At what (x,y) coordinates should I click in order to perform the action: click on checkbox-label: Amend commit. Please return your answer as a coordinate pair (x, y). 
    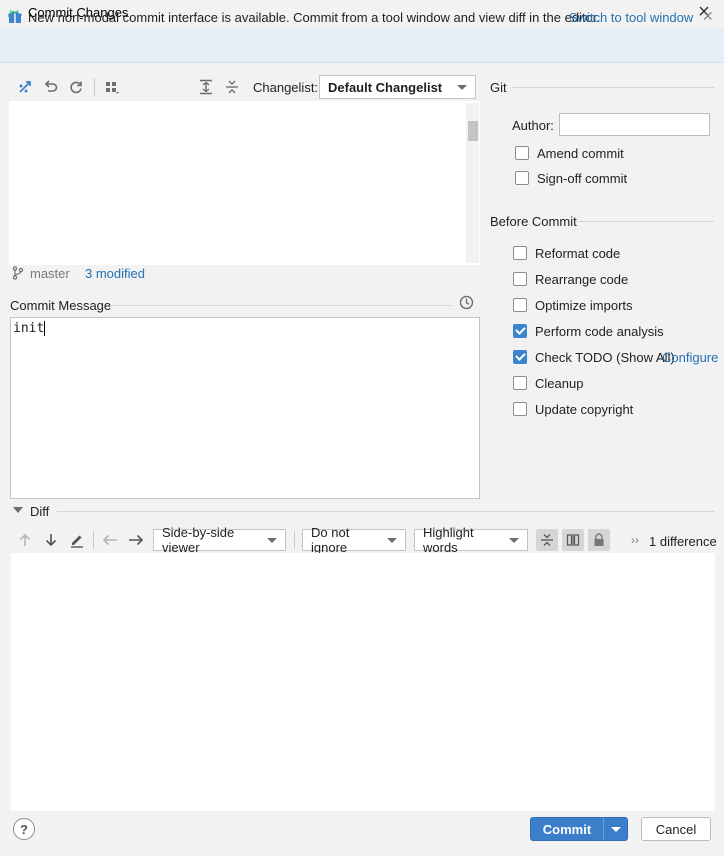
    Looking at the image, I should click on (580, 153).